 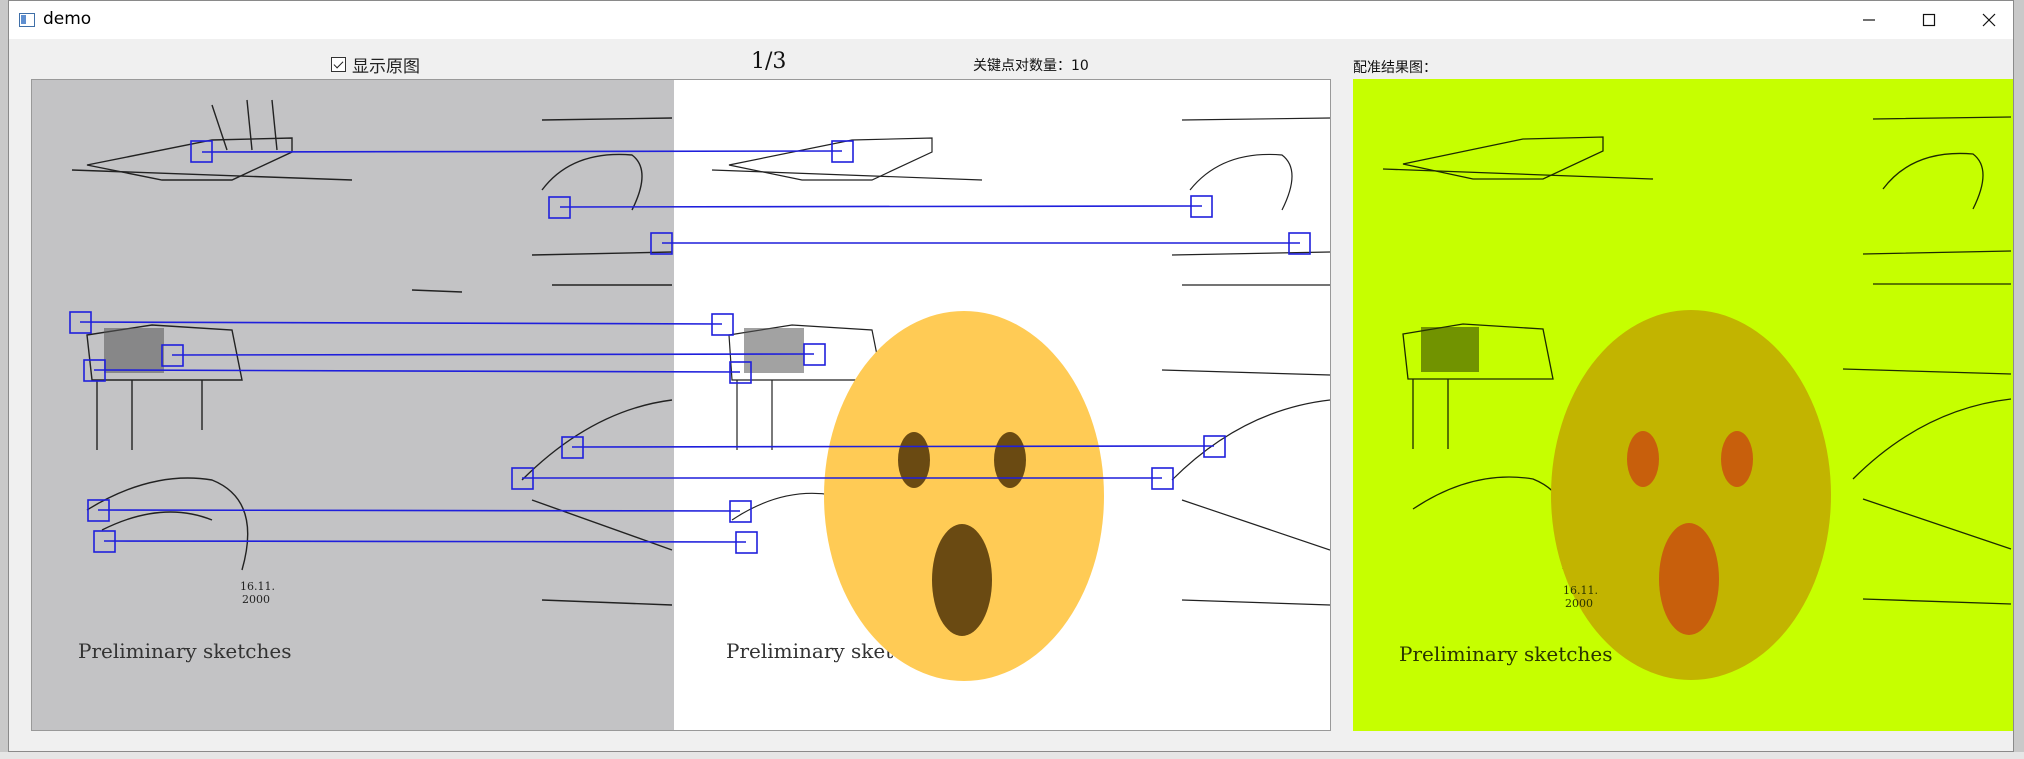 What do you see at coordinates (774, 350) in the screenshot?
I see `right-hatching` at bounding box center [774, 350].